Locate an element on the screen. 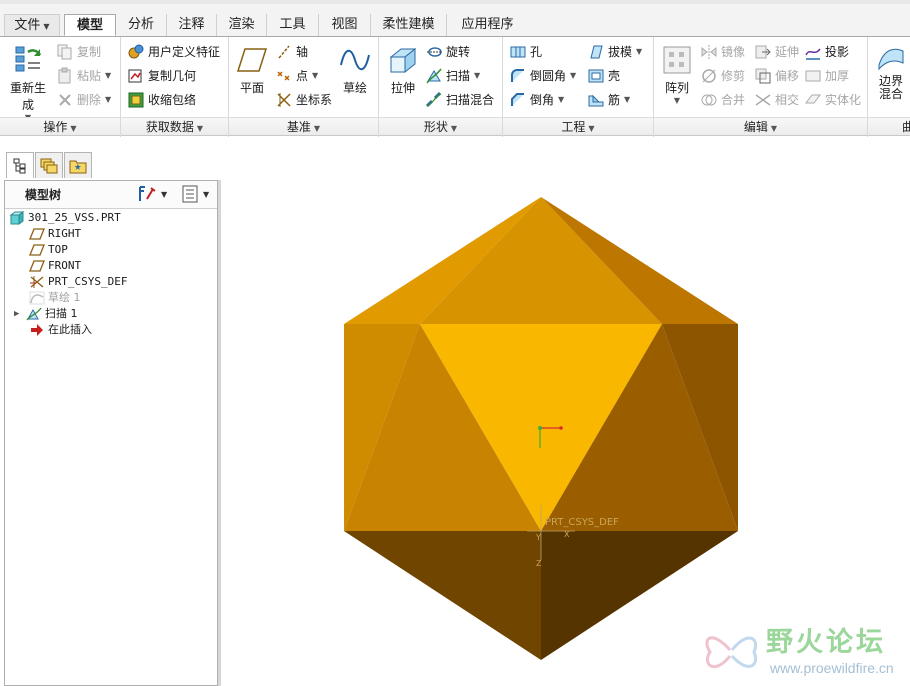  extend-icon is located at coordinates (763, 52).